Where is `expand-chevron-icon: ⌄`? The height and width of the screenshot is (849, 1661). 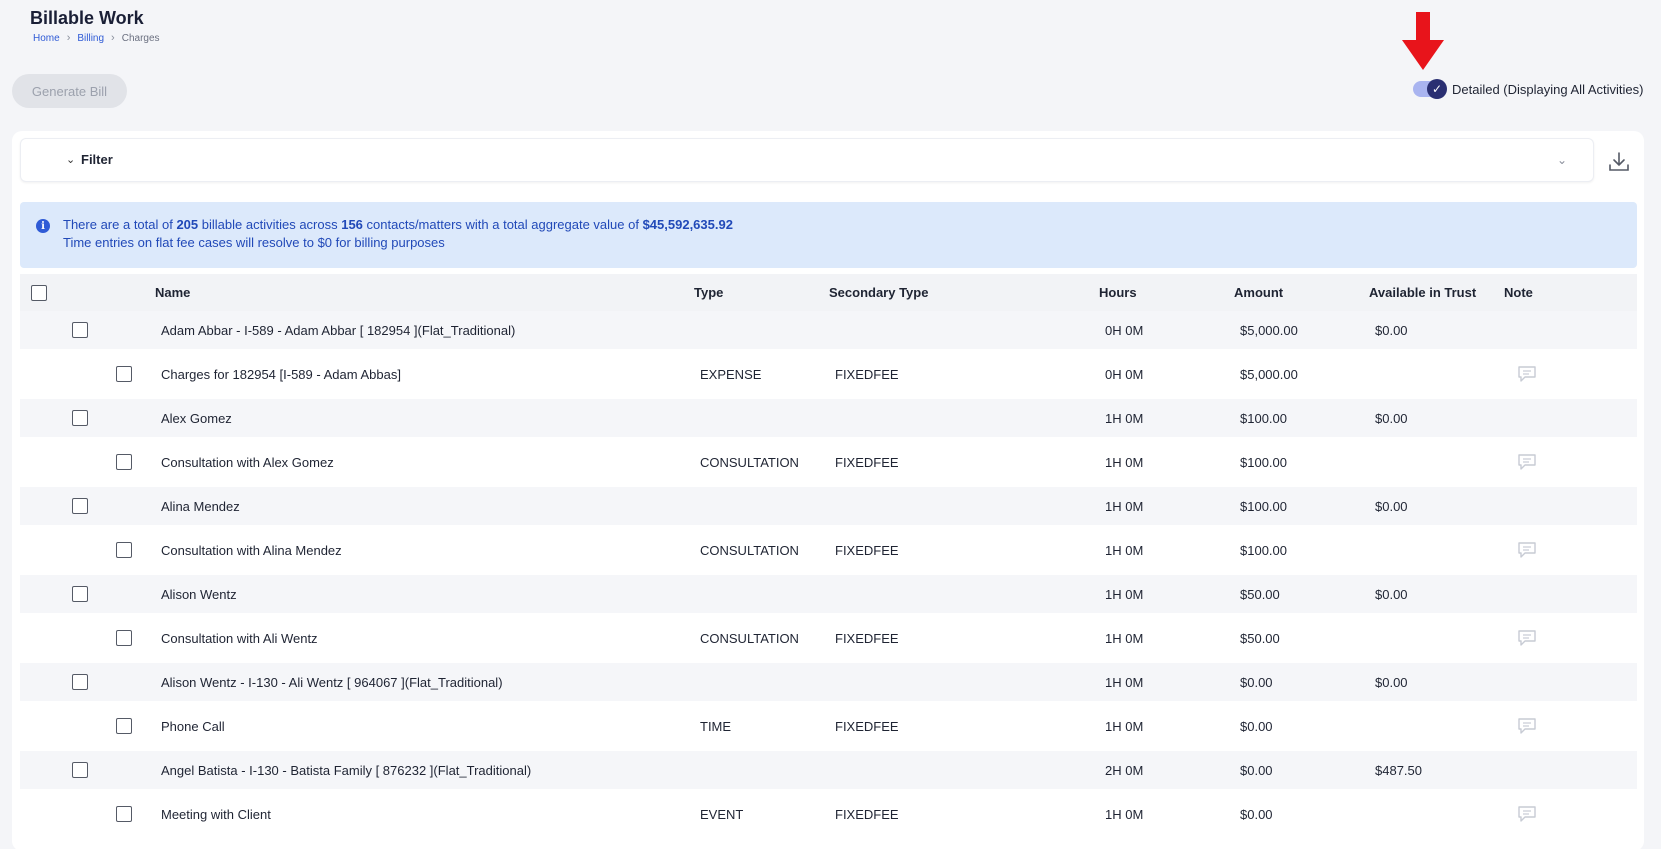
expand-chevron-icon: ⌄ is located at coordinates (1562, 160).